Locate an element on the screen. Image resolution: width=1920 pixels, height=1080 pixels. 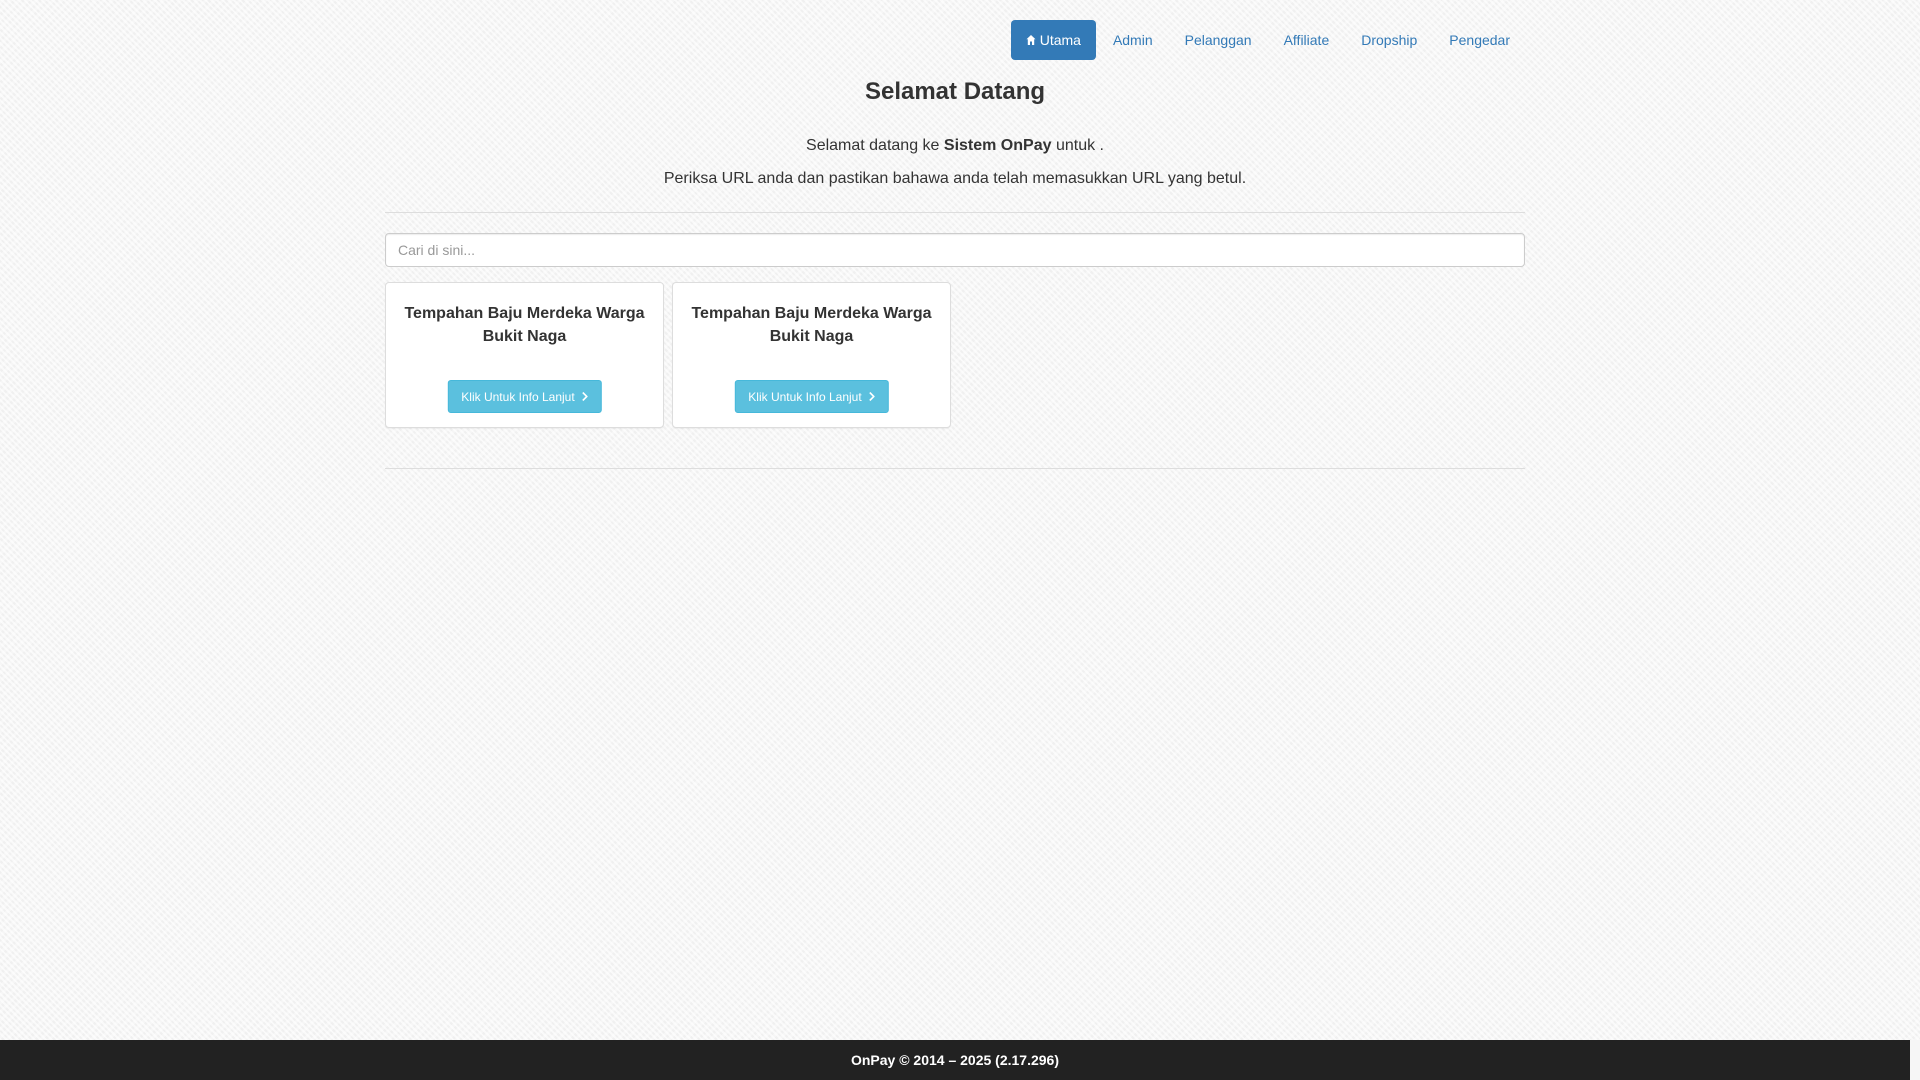
footer-copyright: OnPay © 2014 – 2025 (2.17.296) is located at coordinates (954, 1060).